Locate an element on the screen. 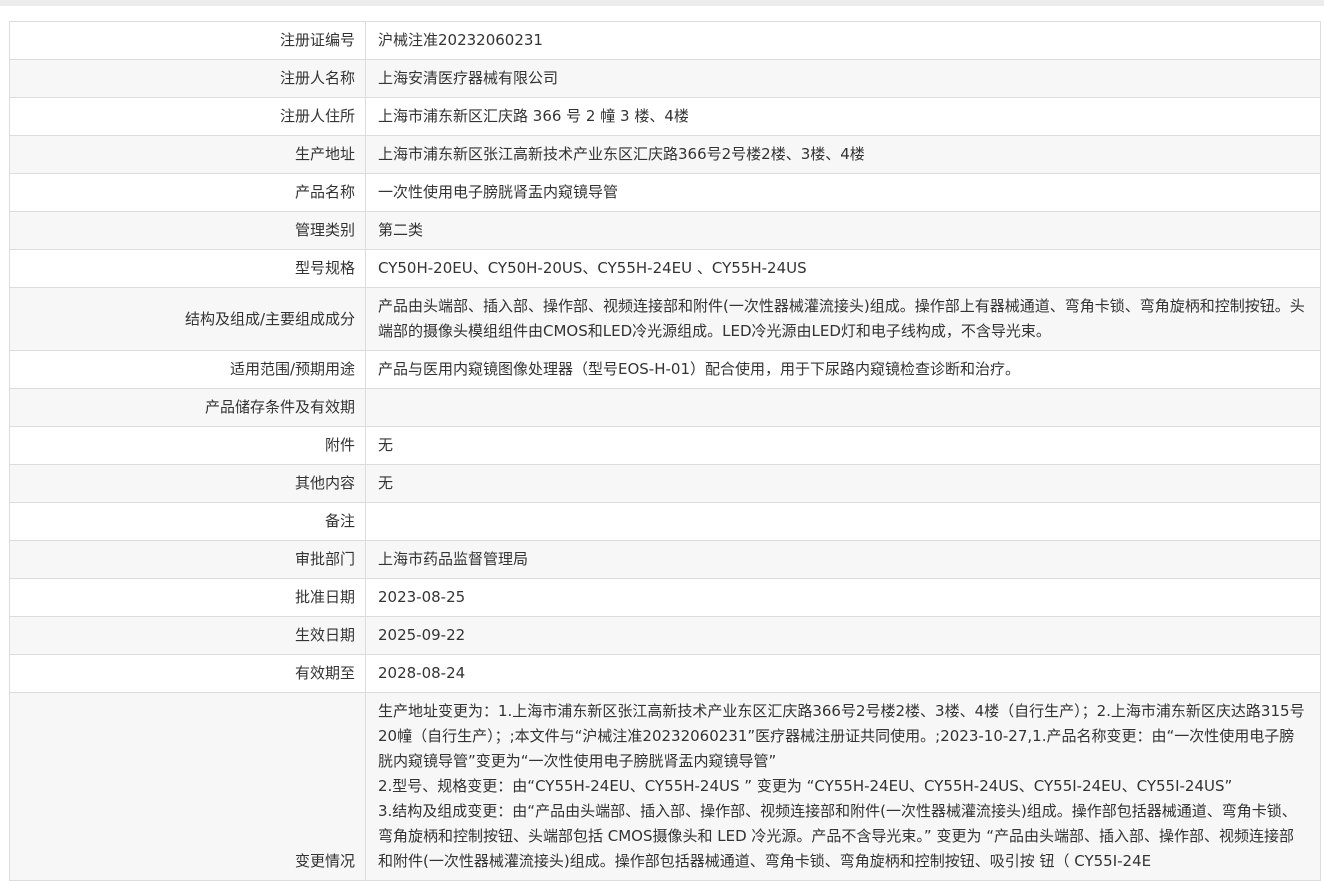 Image resolution: width=1324 pixels, height=881 pixels. table-row: 备注 is located at coordinates (665, 521).